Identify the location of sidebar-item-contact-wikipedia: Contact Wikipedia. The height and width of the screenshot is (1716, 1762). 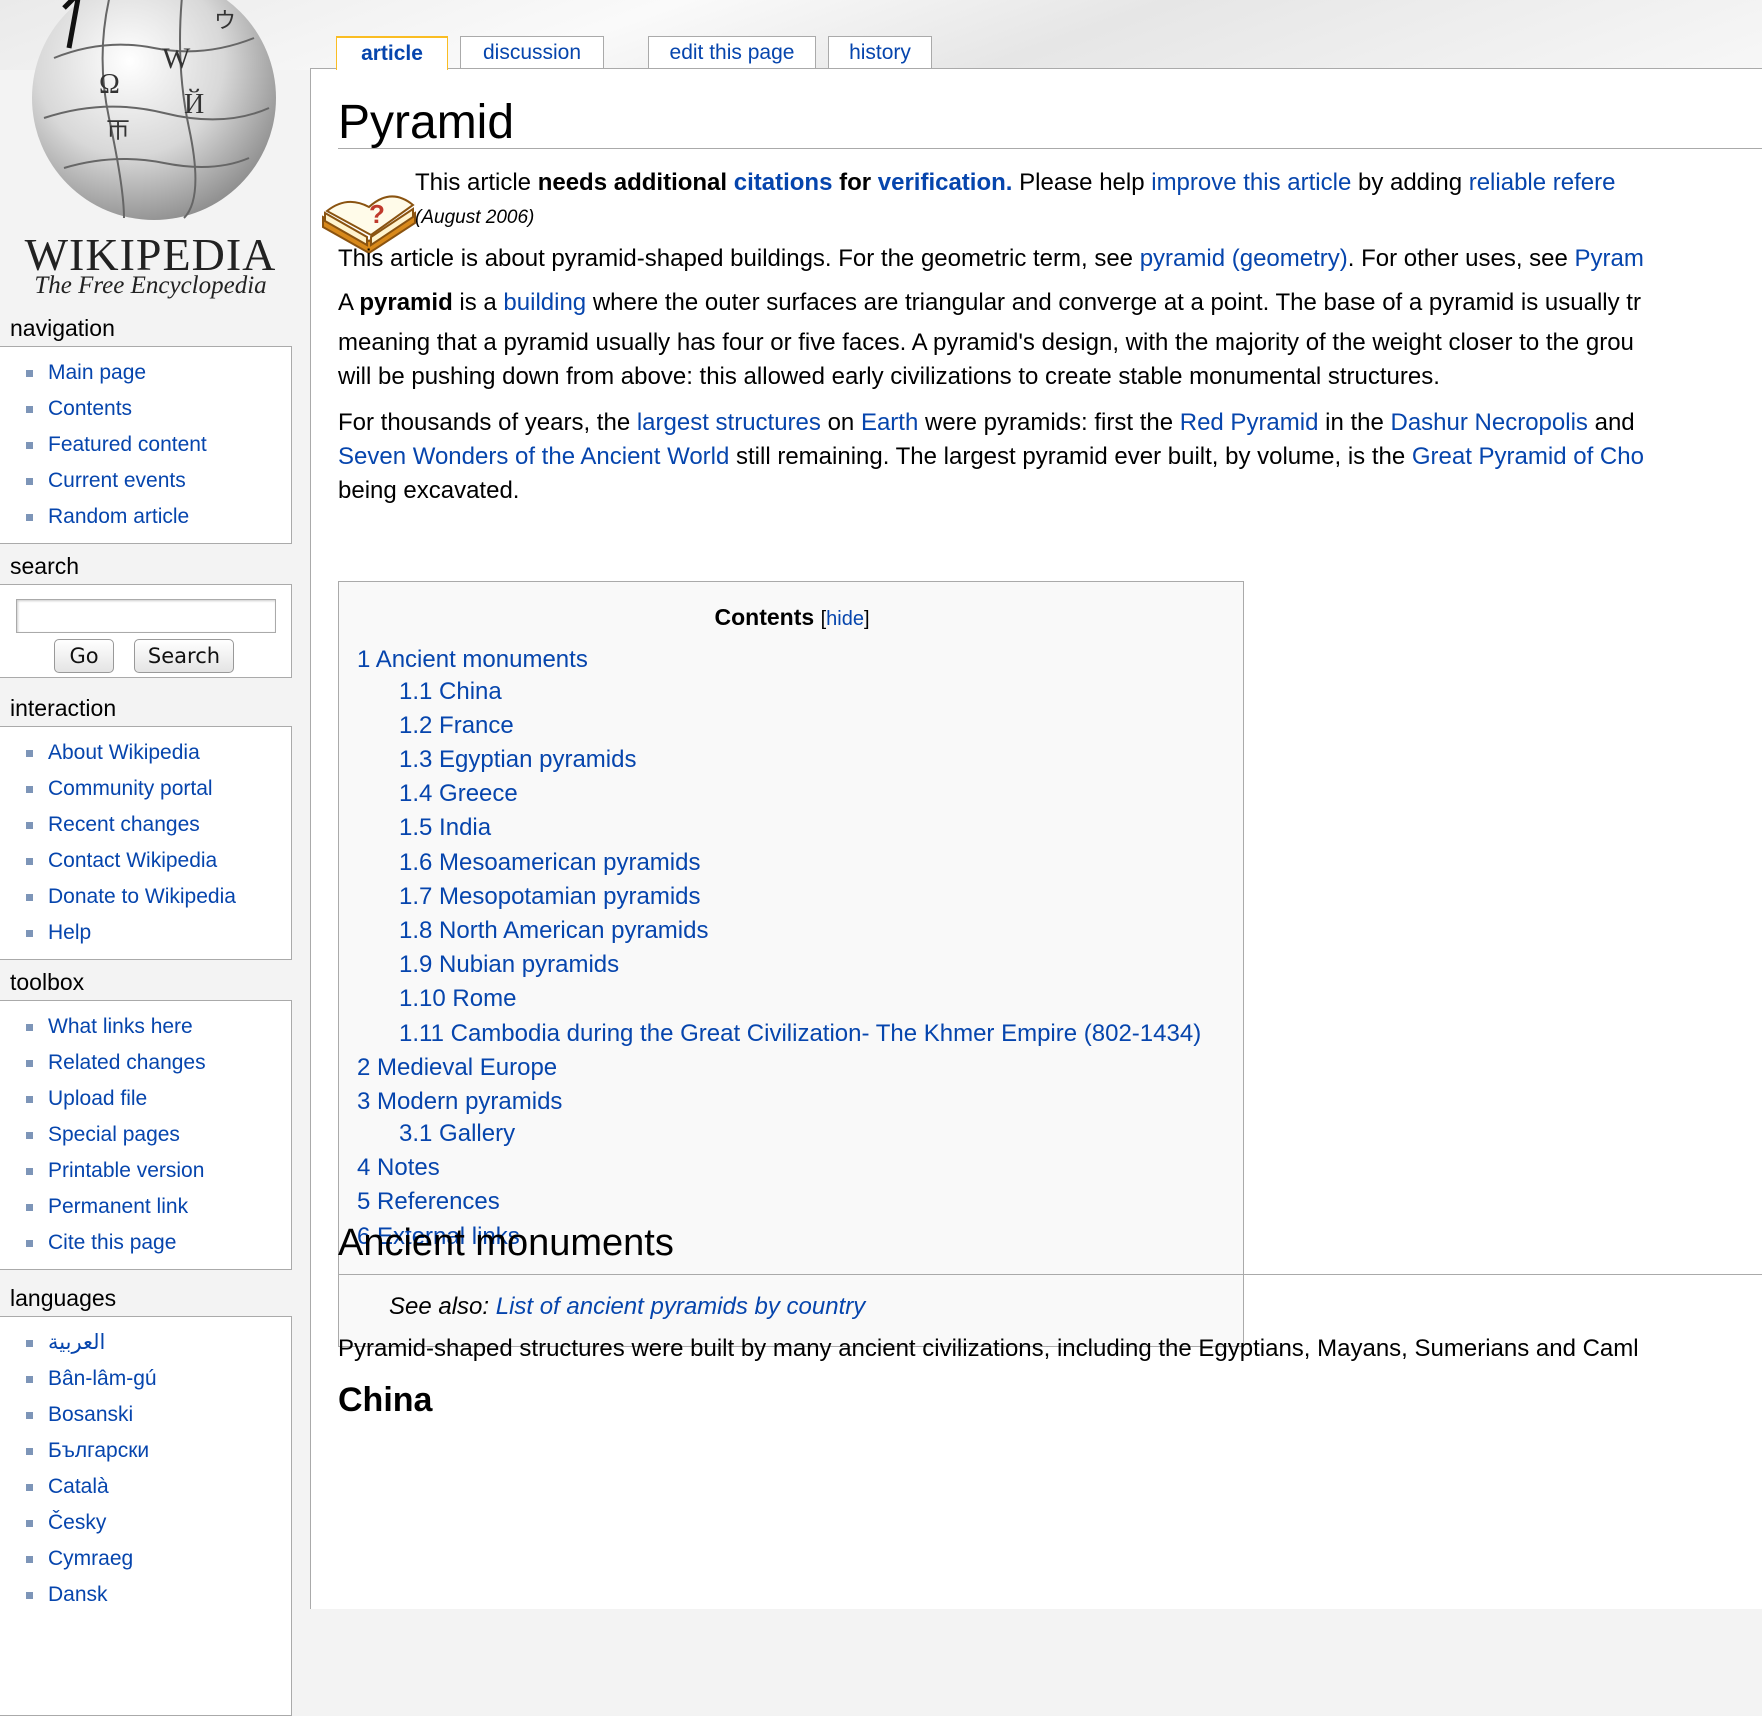
(157, 861).